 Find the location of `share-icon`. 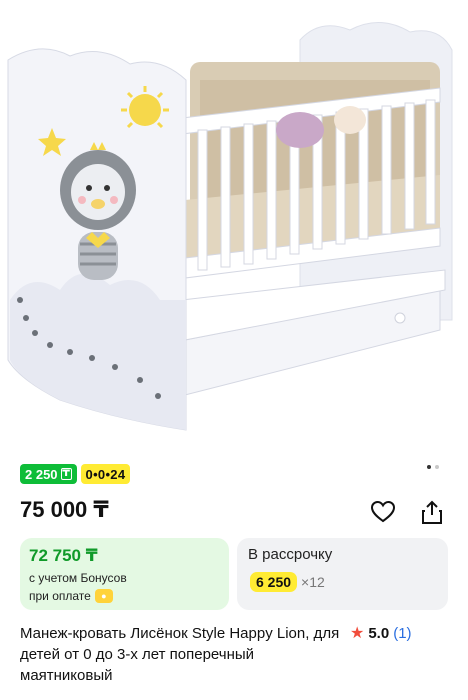

share-icon is located at coordinates (432, 512).